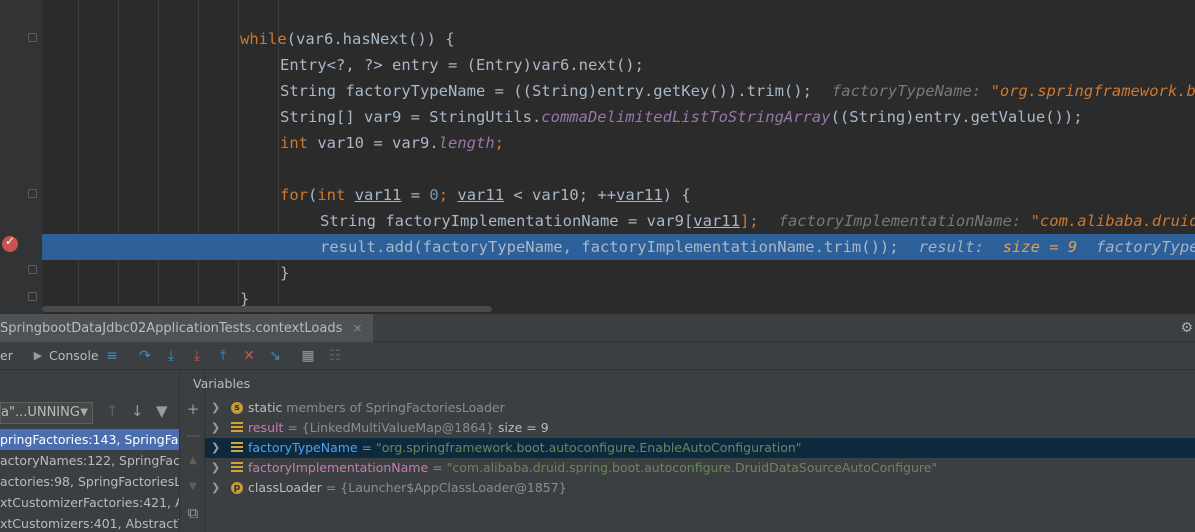 The width and height of the screenshot is (1195, 532). I want to click on inline-value-hint: size = 9, so click(1040, 247).